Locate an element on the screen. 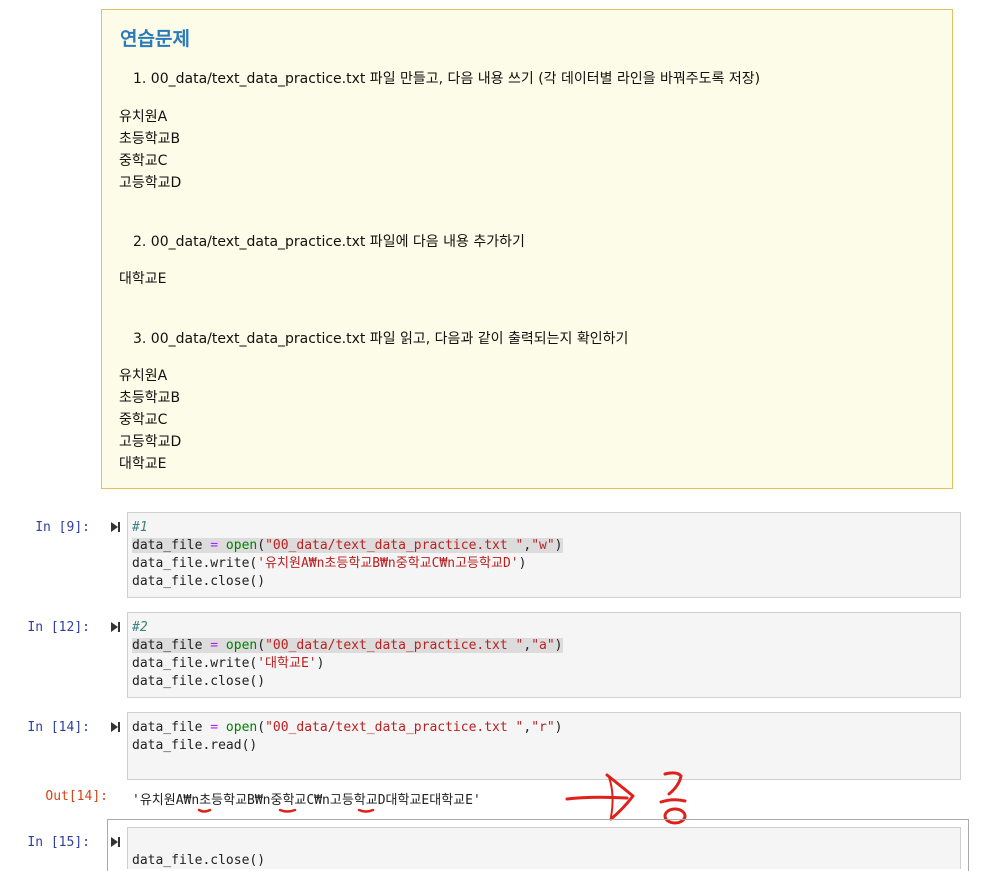  exercise-title: 연습문제 is located at coordinates (155, 39).